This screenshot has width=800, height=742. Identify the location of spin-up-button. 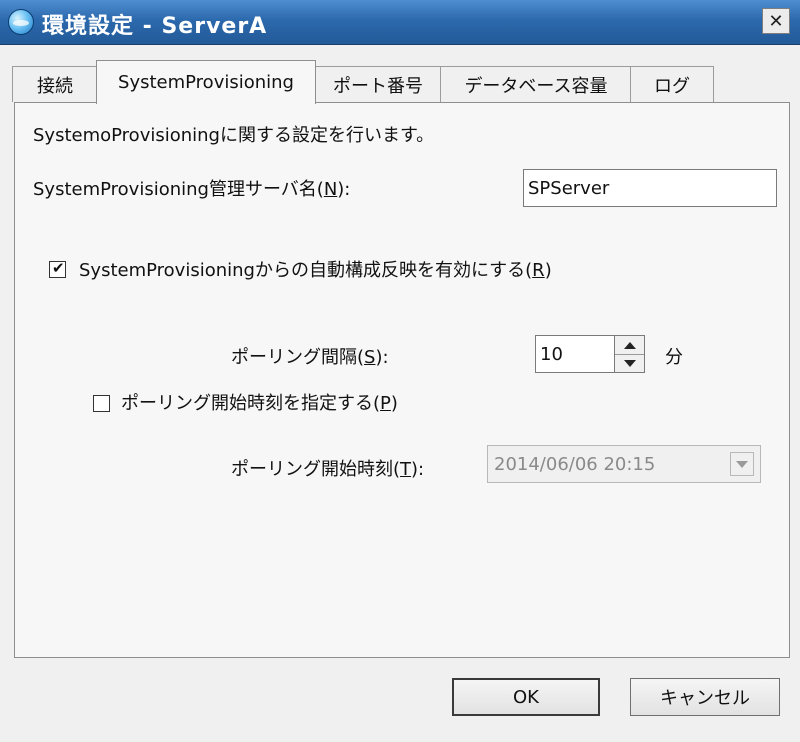
(629, 345).